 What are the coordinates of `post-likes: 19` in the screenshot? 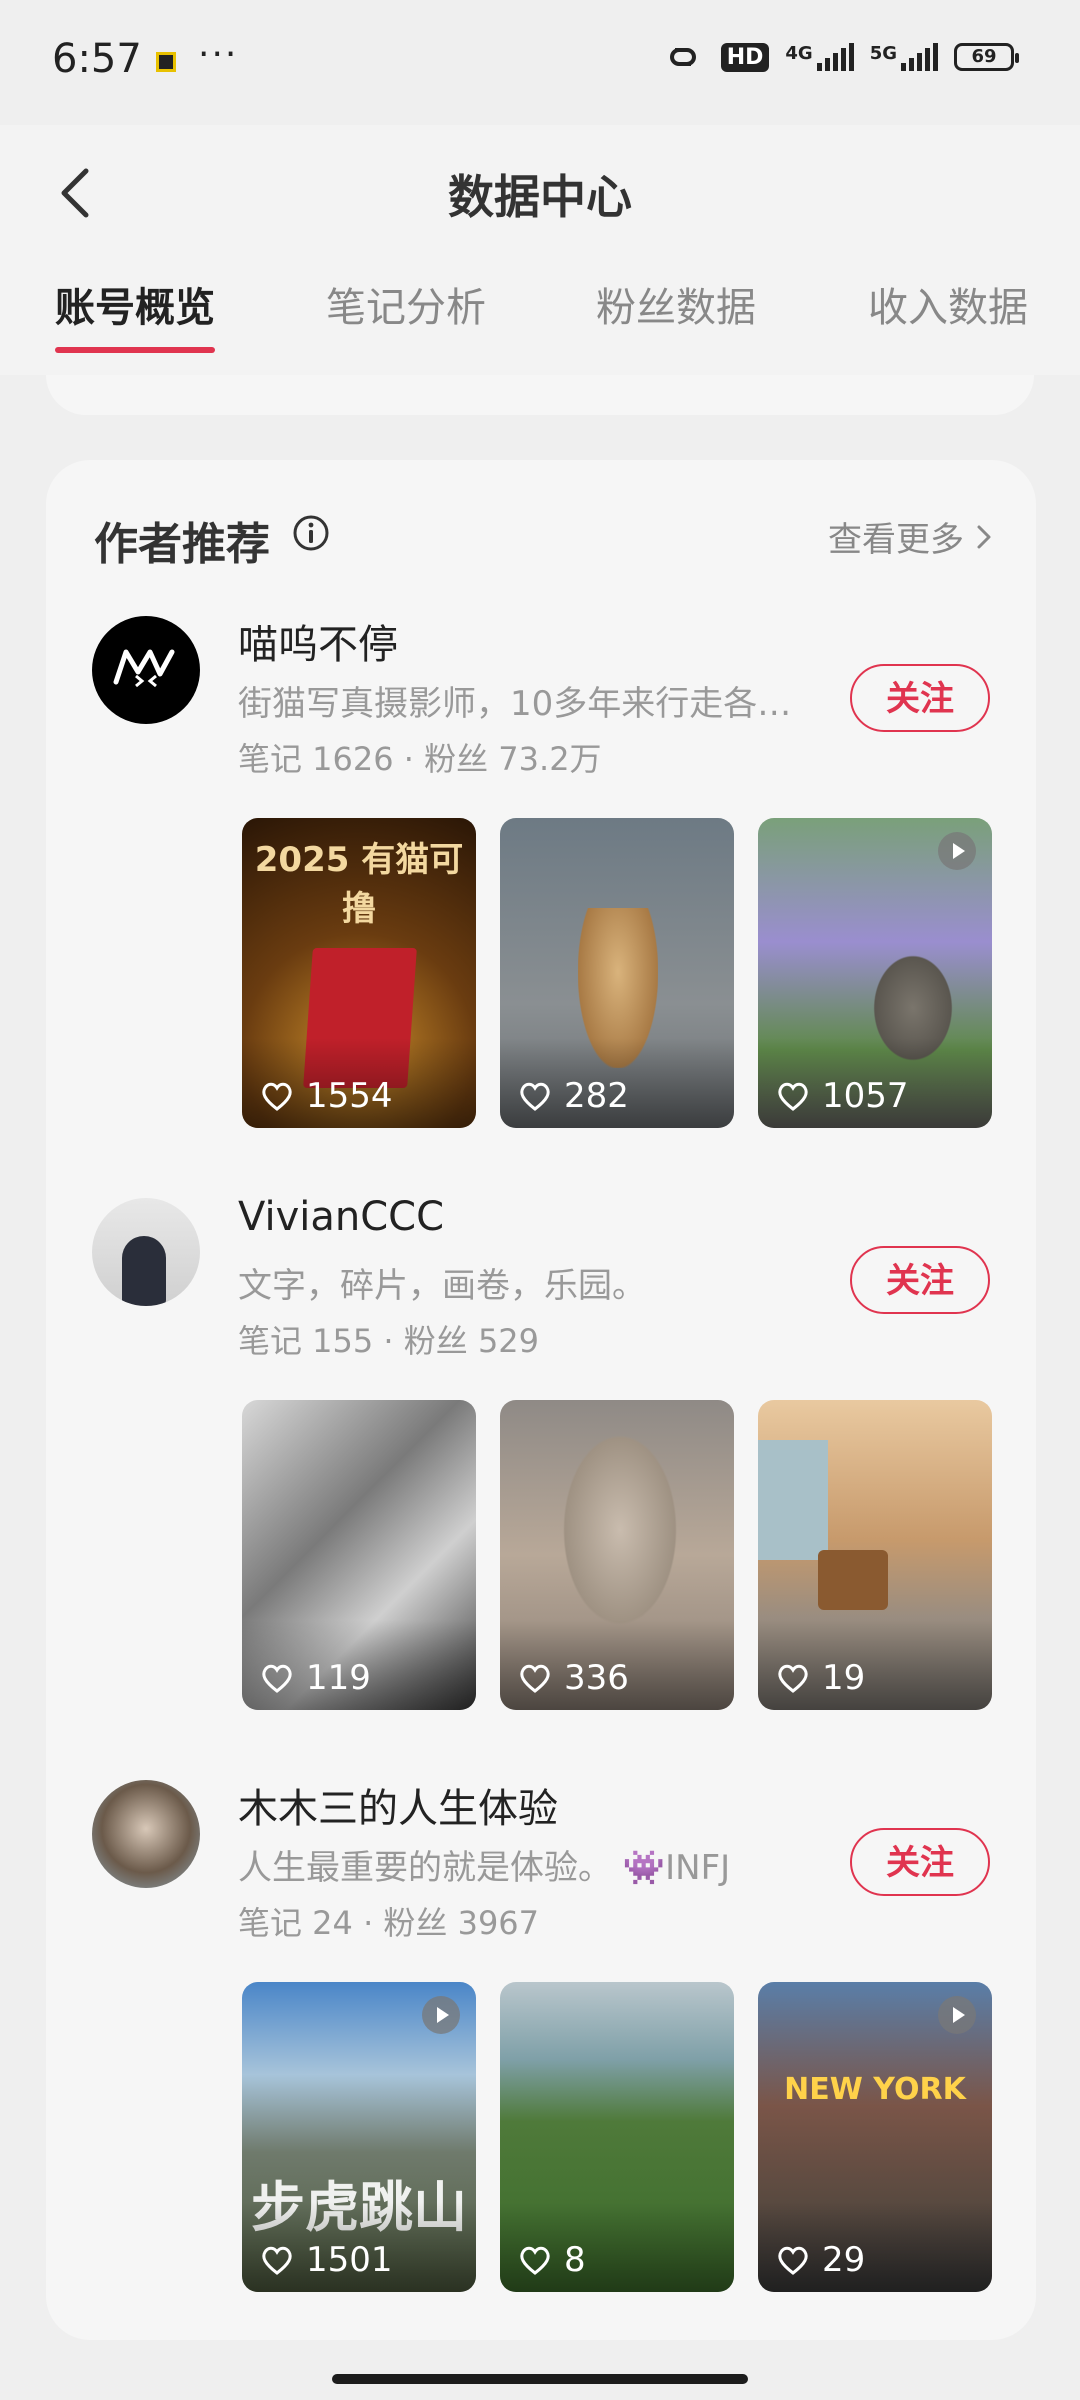 It's located at (820, 1678).